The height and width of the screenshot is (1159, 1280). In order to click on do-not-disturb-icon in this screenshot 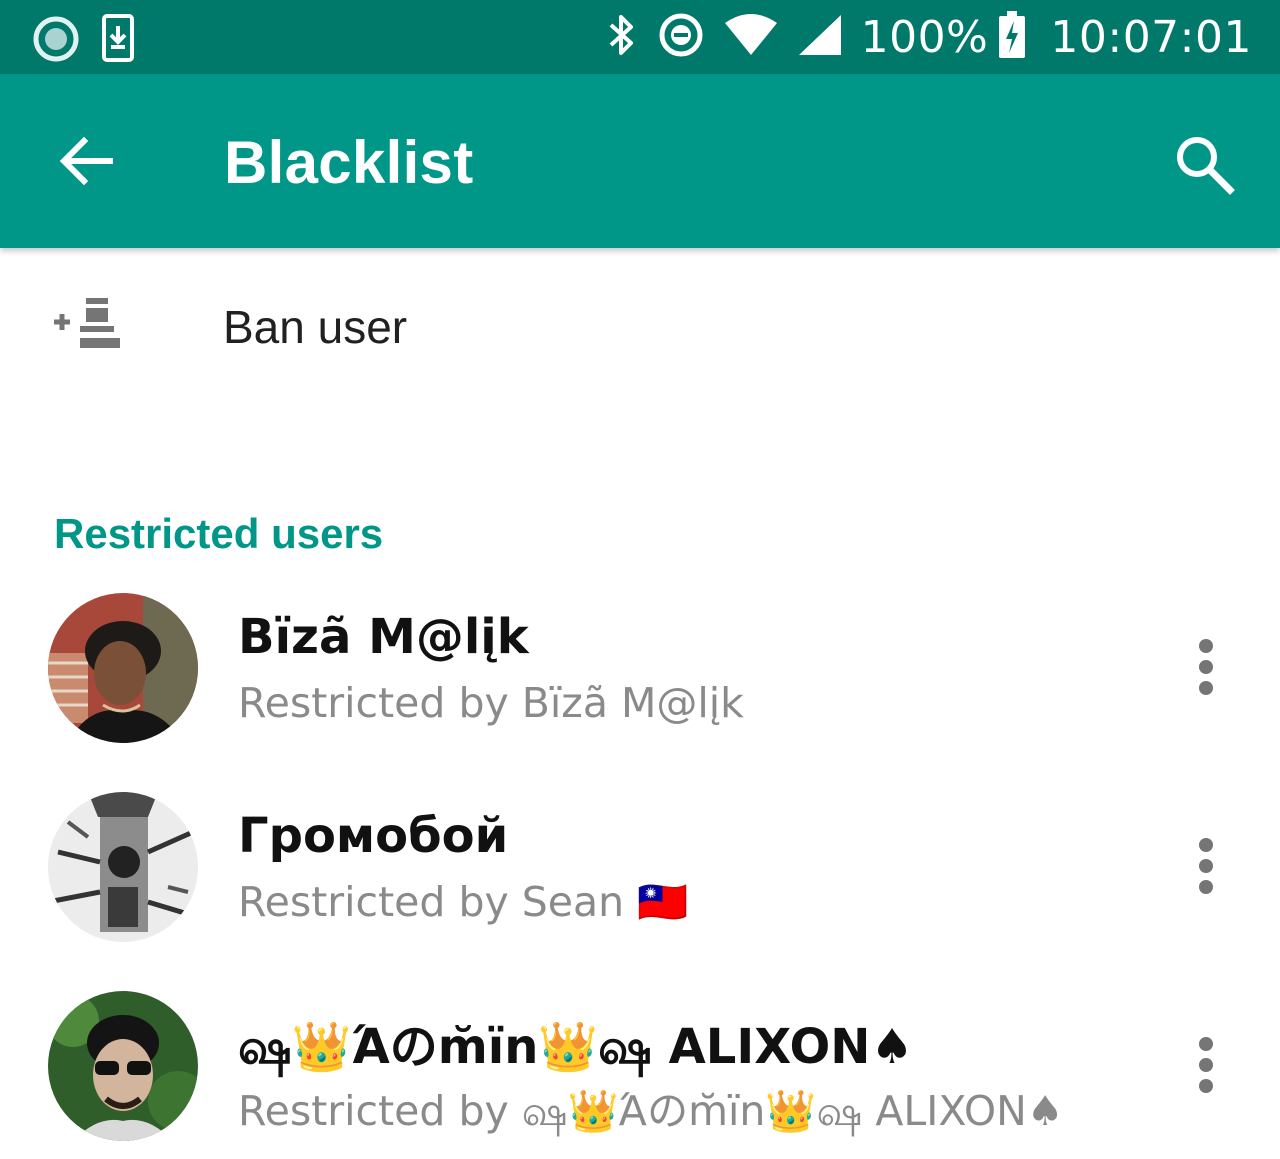, I will do `click(681, 37)`.